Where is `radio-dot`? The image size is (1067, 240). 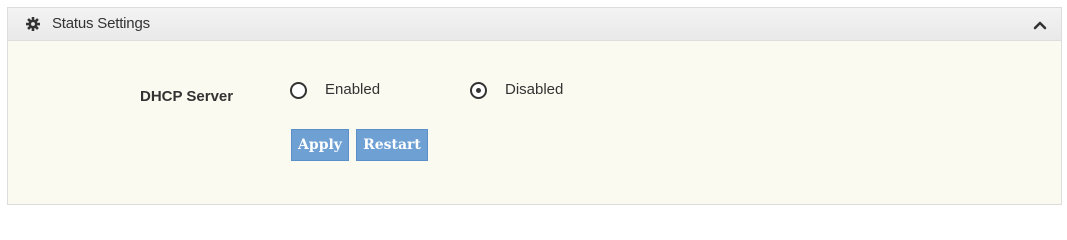 radio-dot is located at coordinates (478, 90).